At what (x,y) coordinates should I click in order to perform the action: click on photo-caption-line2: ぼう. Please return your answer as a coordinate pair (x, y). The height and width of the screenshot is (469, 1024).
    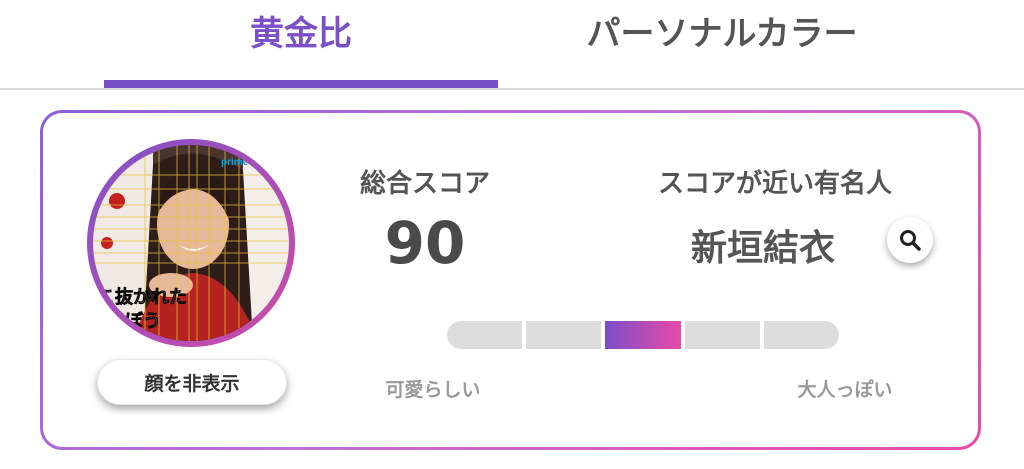
    Looking at the image, I should click on (143, 321).